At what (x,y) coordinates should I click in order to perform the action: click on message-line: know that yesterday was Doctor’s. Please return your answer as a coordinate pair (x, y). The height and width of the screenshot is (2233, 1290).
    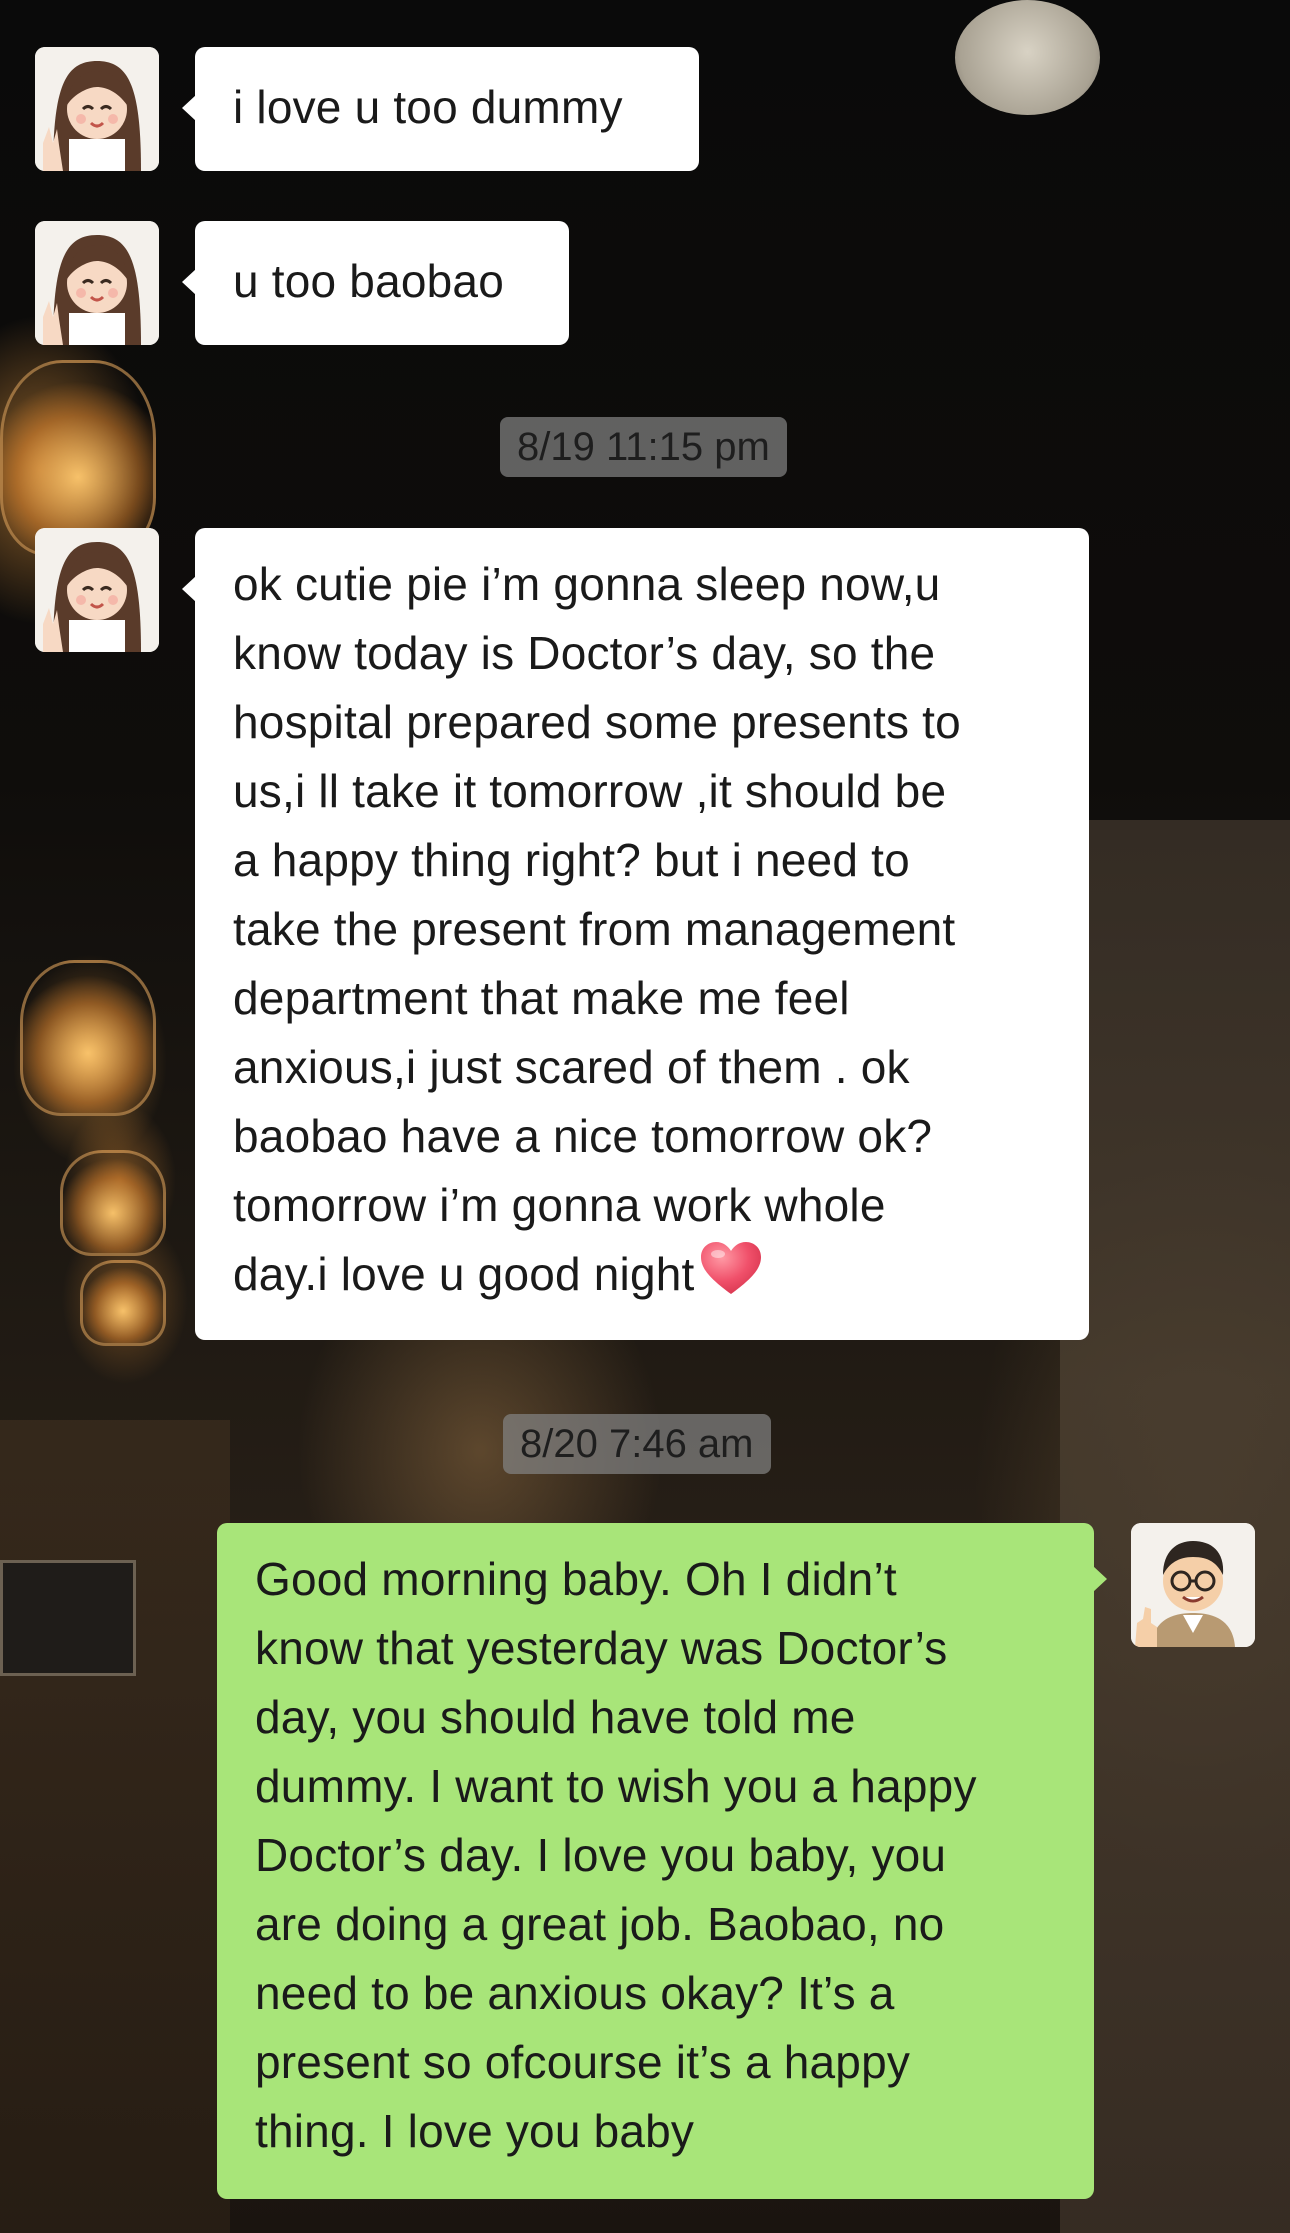
    Looking at the image, I should click on (601, 1648).